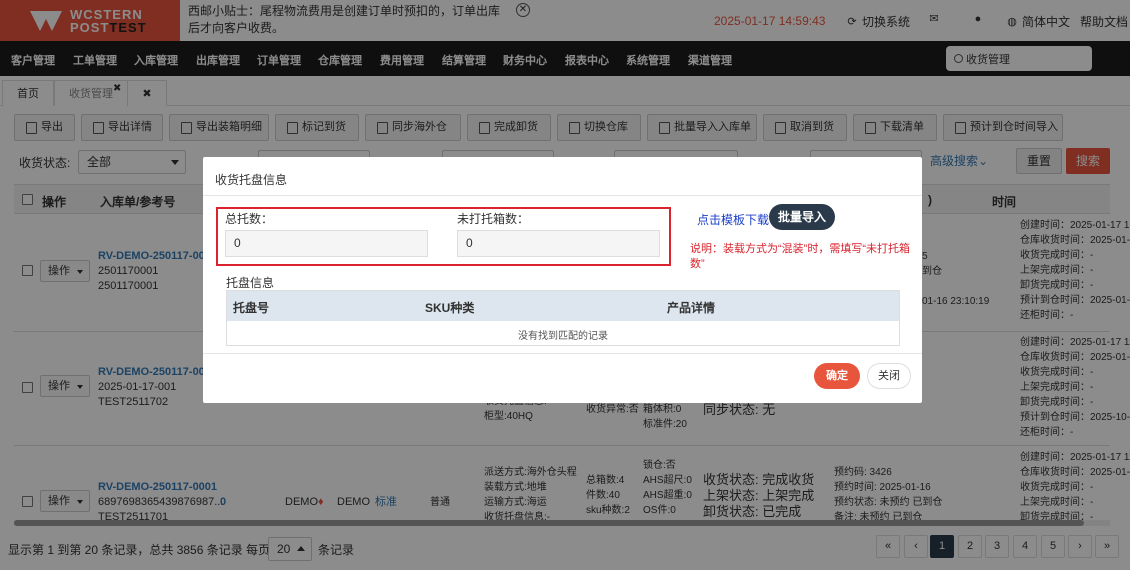 The image size is (1130, 570). I want to click on col-sku-kind: SKU种类, so click(450, 308).